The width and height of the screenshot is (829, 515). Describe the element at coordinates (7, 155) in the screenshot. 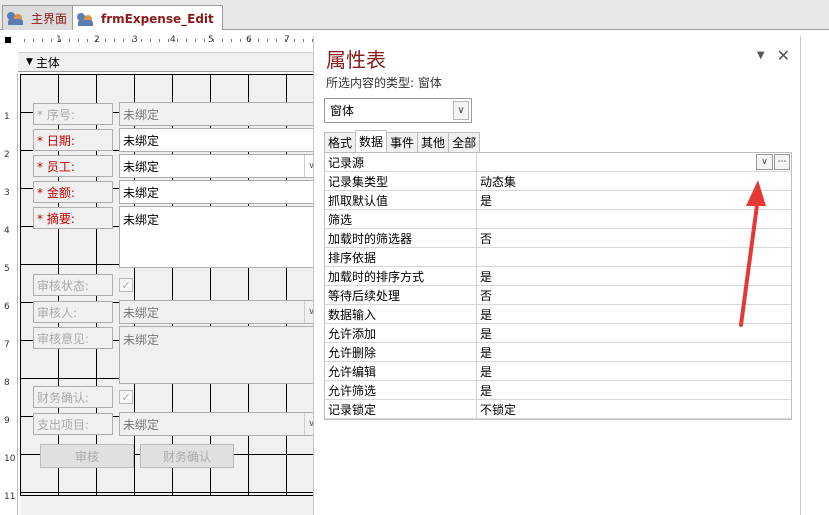

I see `ruler-number: 2` at that location.